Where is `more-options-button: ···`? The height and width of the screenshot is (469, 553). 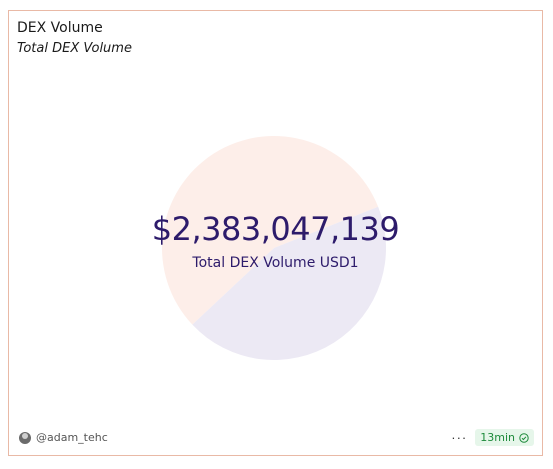
more-options-button: ··· is located at coordinates (459, 437).